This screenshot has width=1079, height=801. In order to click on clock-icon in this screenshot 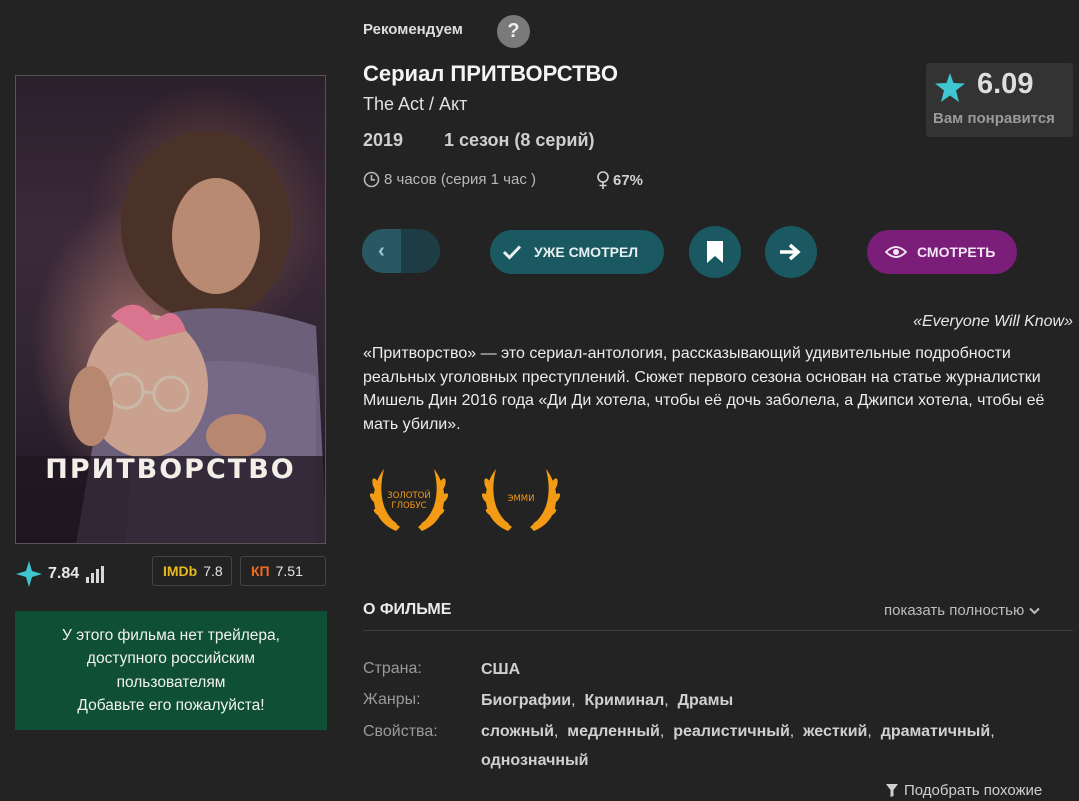, I will do `click(371, 179)`.